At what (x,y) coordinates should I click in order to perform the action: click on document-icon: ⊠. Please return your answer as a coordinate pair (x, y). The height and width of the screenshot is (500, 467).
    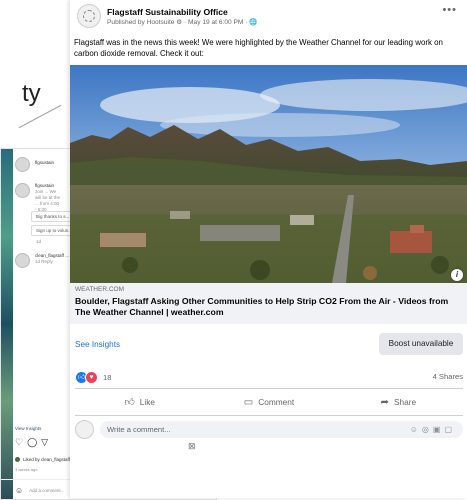
    Looking at the image, I should click on (192, 446).